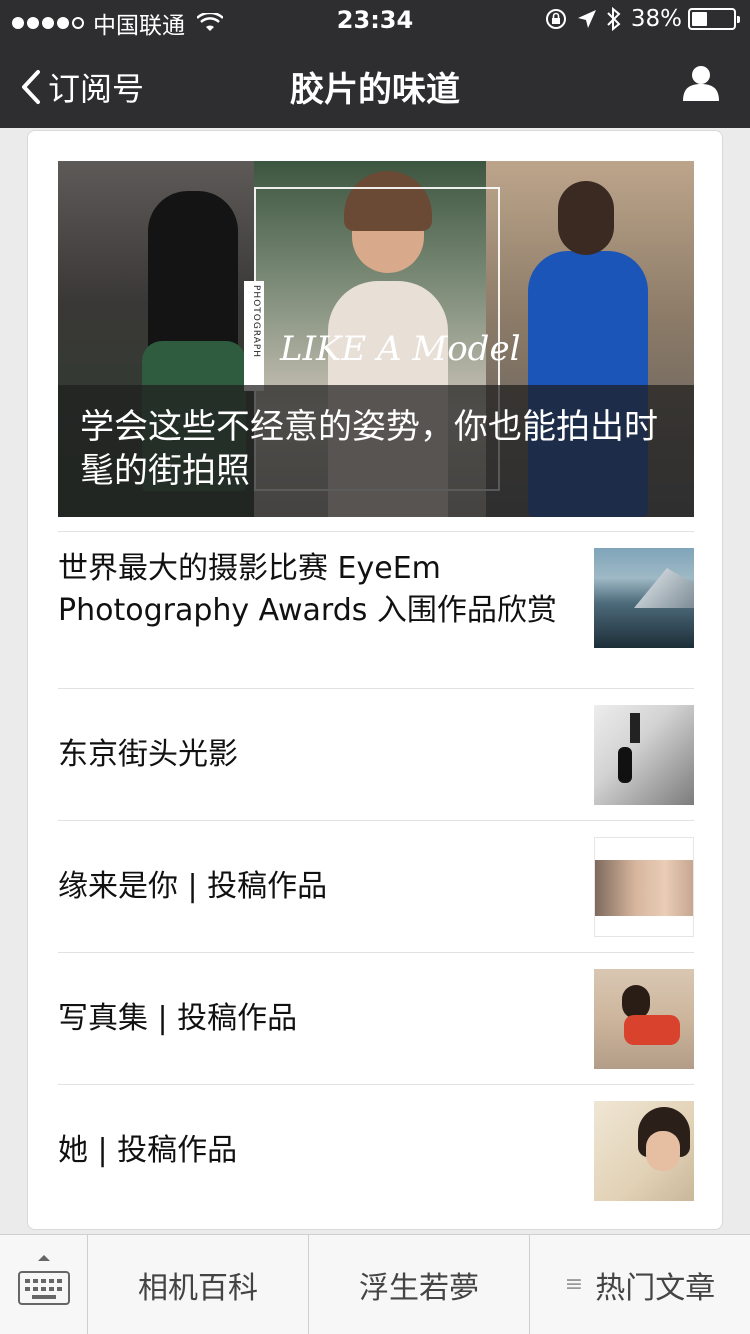 Image resolution: width=750 pixels, height=1334 pixels. I want to click on nav-bar: 订阅号 胶片的味道, so click(375, 84).